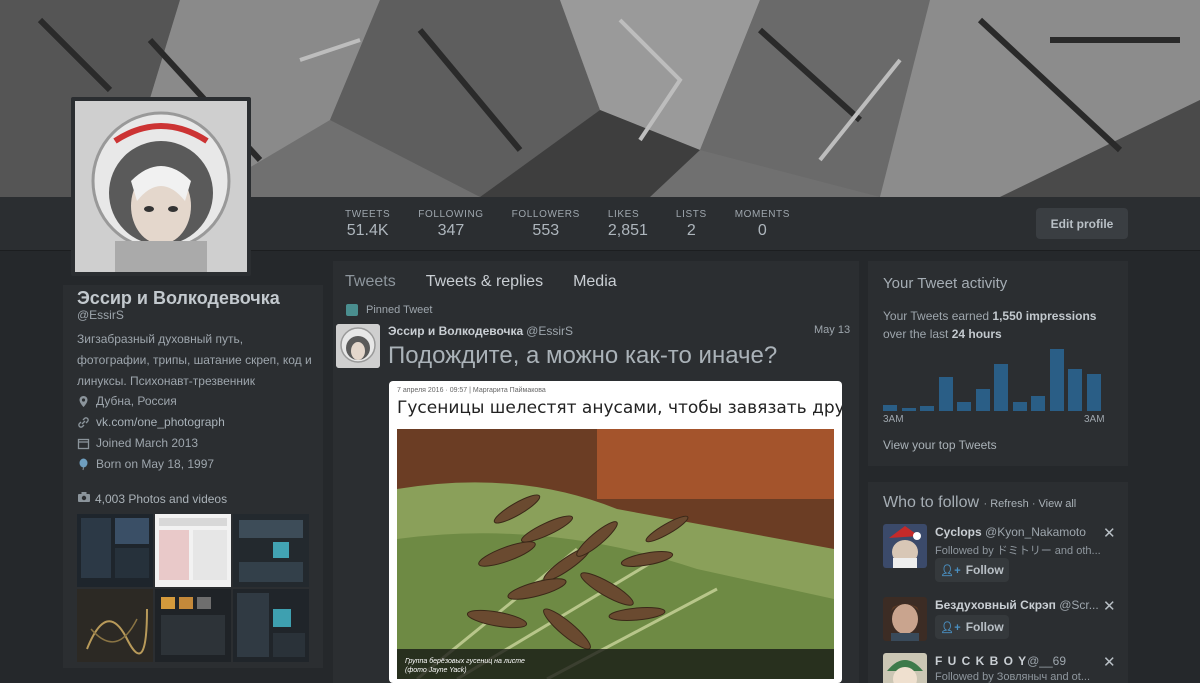 The width and height of the screenshot is (1200, 683). I want to click on tweet-author: Эссир и Волкодевочка @EssirS, so click(480, 331).